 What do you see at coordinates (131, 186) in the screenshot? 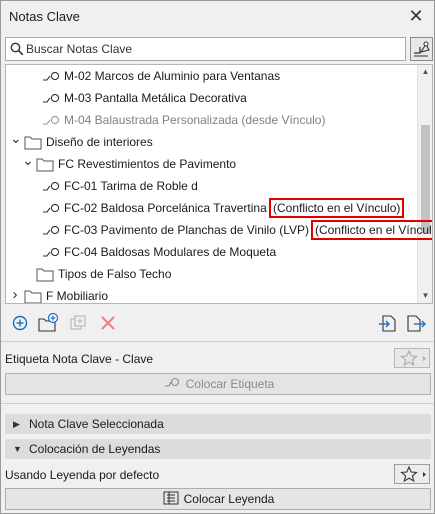
I see `tree-item-label: FC-01 Tarima de Roble d` at bounding box center [131, 186].